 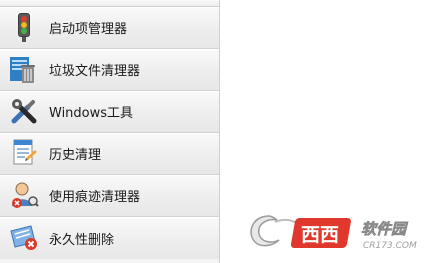 I want to click on permanent-delete-icon, so click(x=23, y=237).